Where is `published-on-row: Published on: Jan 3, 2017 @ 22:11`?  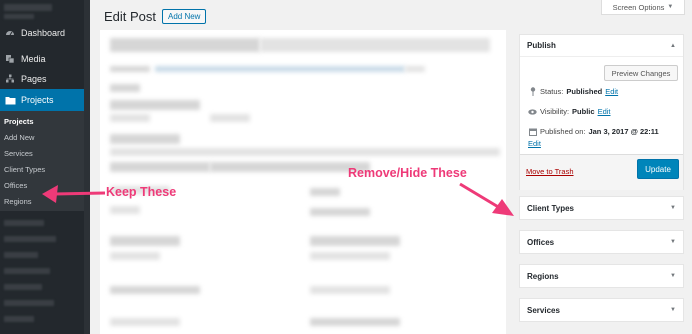
published-on-row: Published on: Jan 3, 2017 @ 22:11 is located at coordinates (593, 131).